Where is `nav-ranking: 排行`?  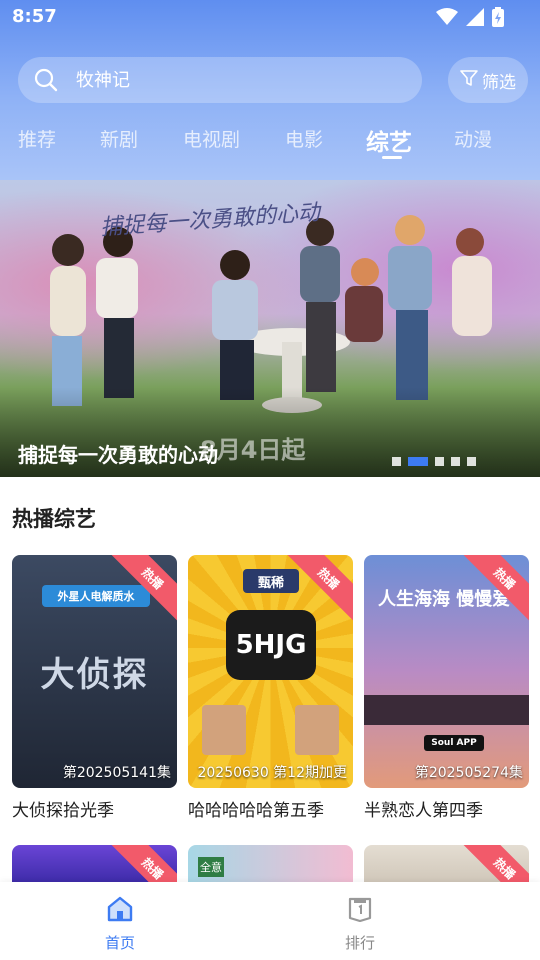
nav-ranking: 排行 is located at coordinates (360, 924).